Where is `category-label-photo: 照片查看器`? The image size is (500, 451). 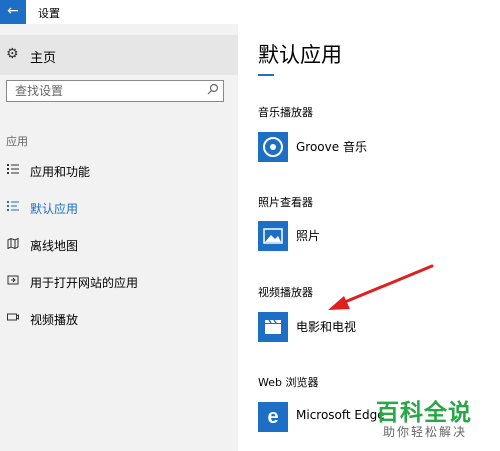
category-label-photo: 照片查看器 is located at coordinates (285, 202).